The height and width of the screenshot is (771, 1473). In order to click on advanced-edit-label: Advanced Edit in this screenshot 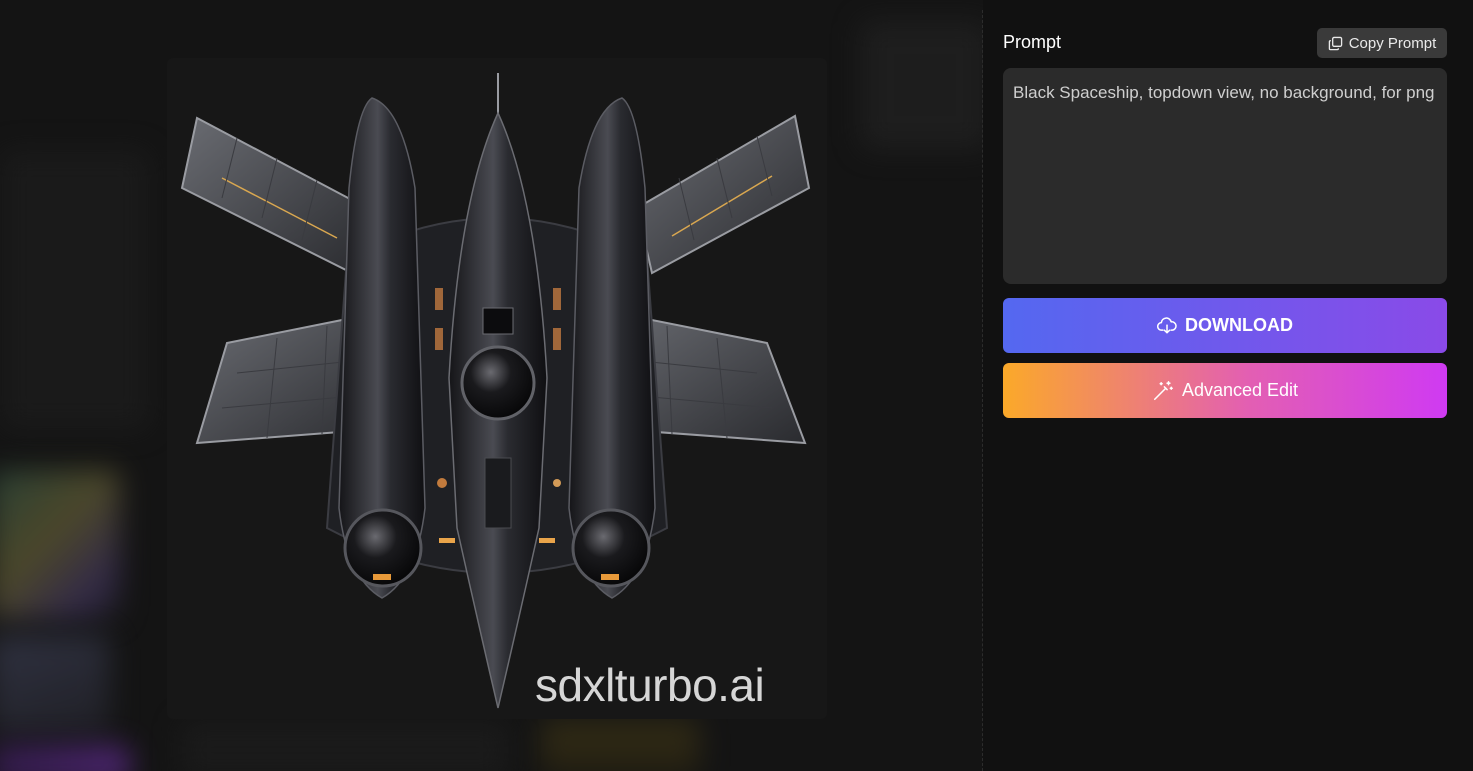, I will do `click(1240, 390)`.